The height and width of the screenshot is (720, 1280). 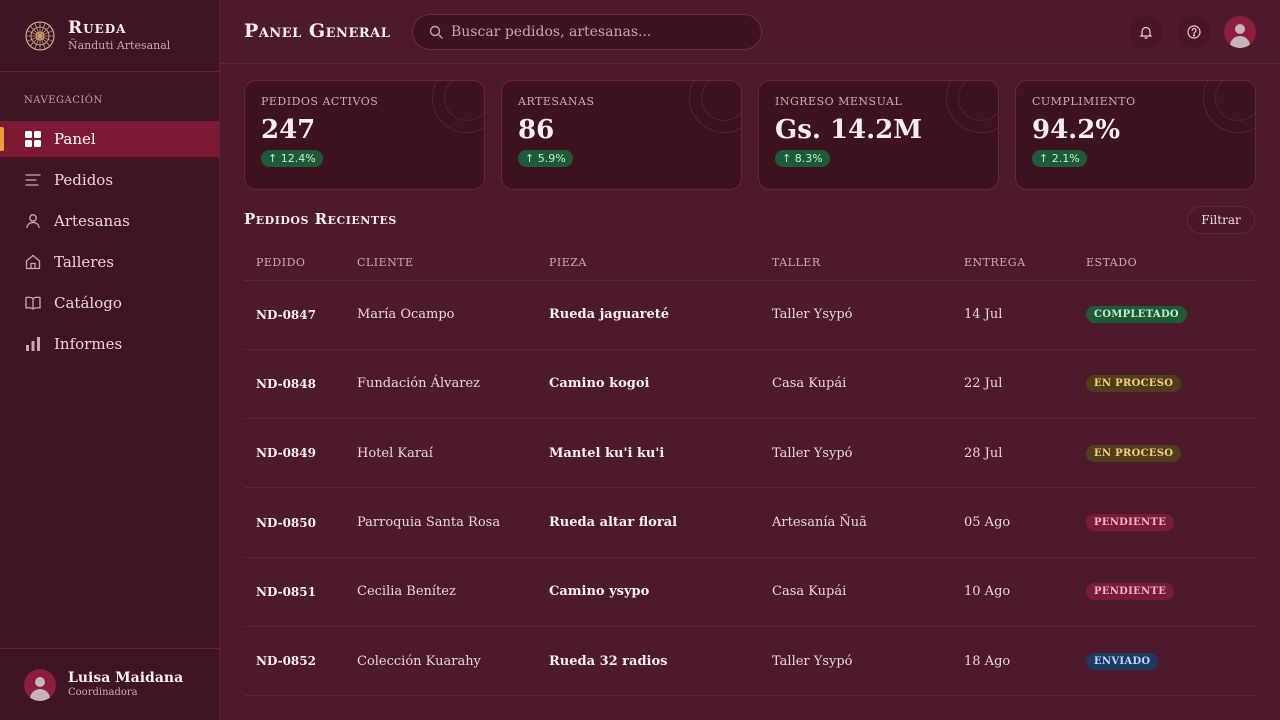 What do you see at coordinates (119, 45) in the screenshot?
I see `brand-subtitle: Ñanduti Artesanal` at bounding box center [119, 45].